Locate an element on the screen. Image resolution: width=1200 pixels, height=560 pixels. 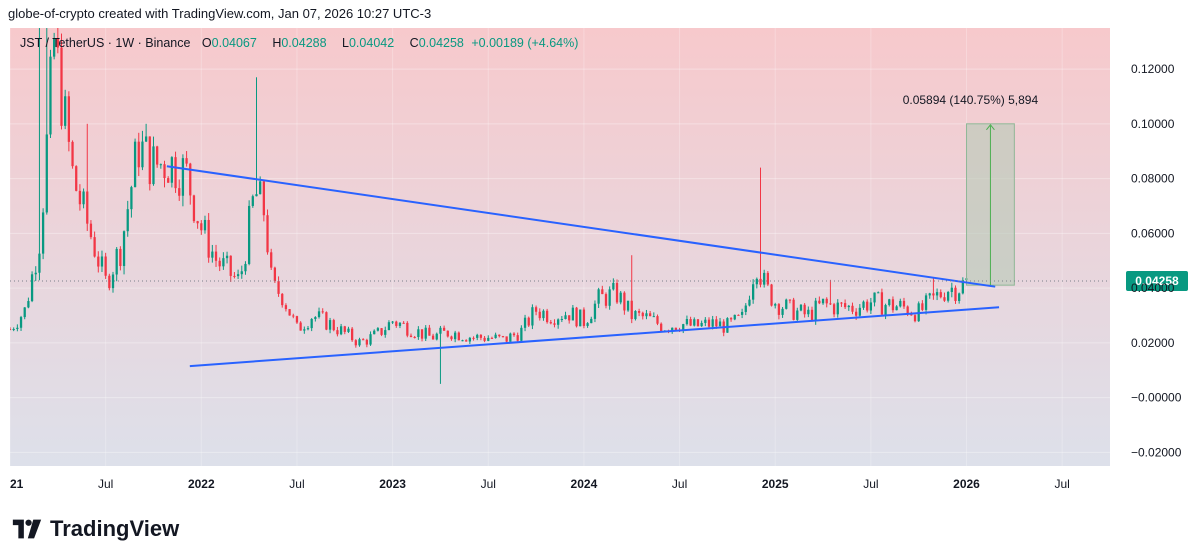
high-label: H is located at coordinates (277, 43).